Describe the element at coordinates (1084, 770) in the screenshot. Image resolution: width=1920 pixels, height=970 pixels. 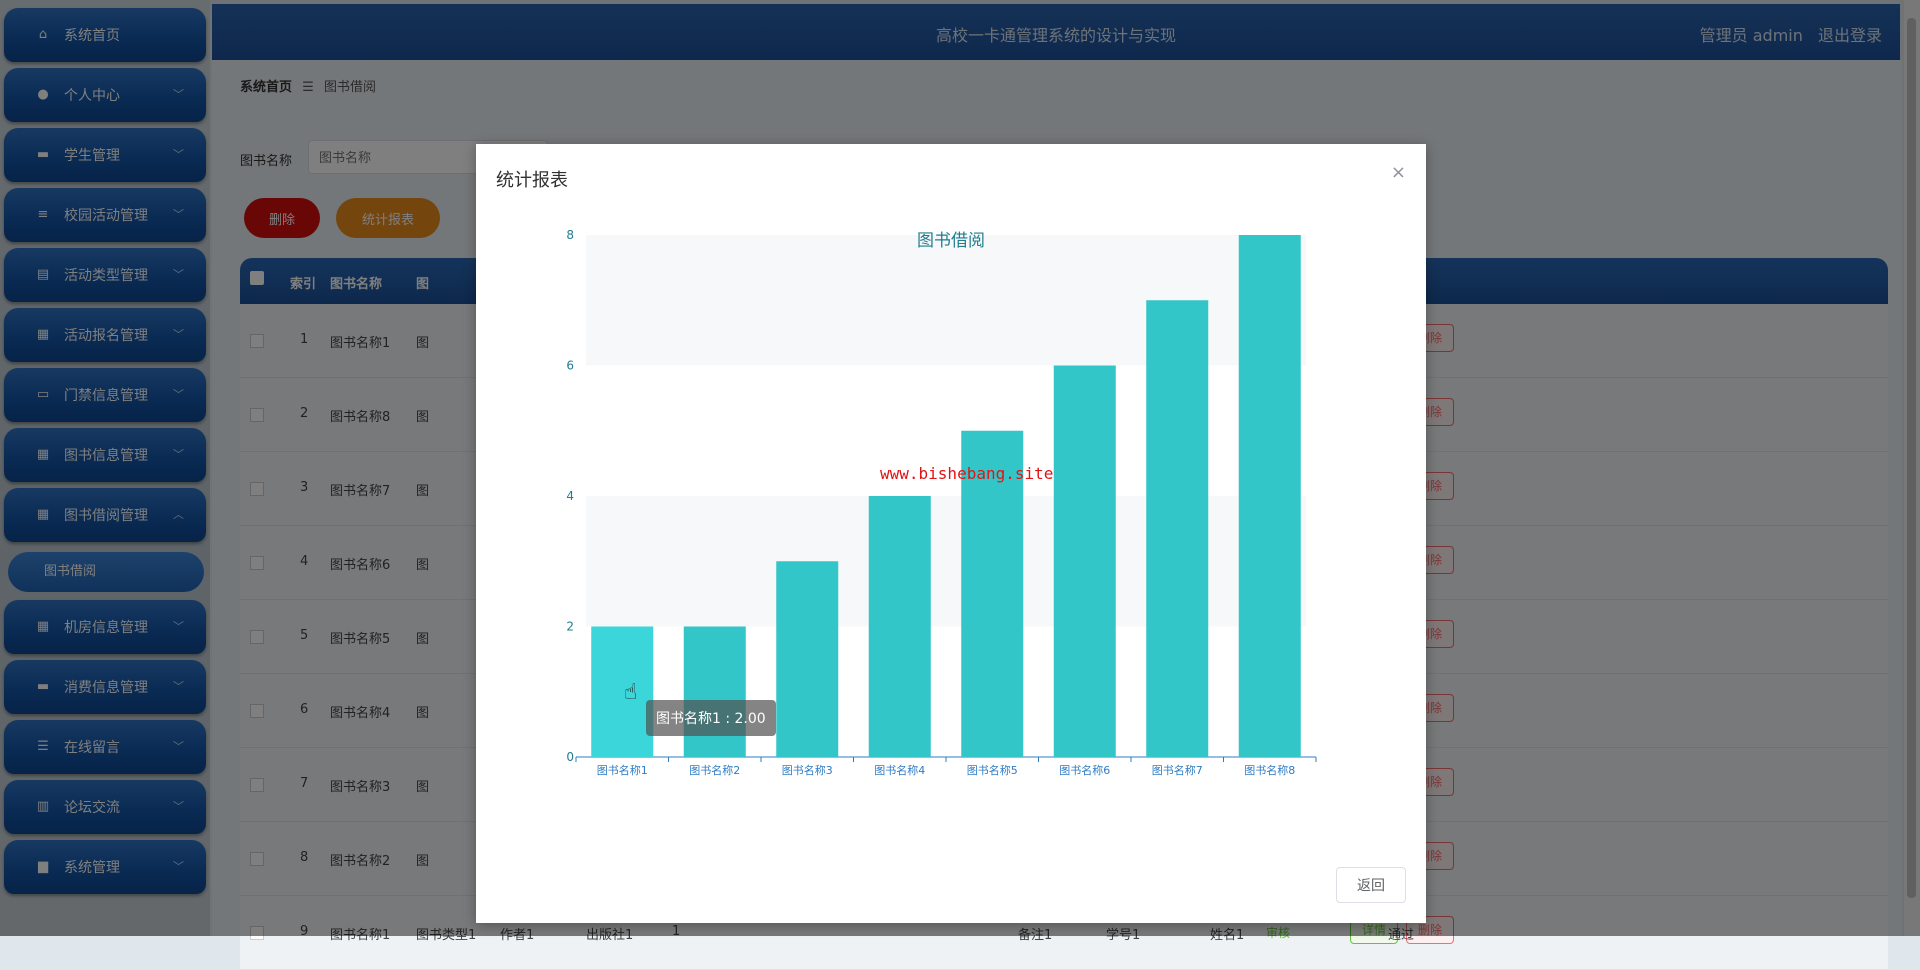
I see `x-tick-label: 图书名称6` at that location.